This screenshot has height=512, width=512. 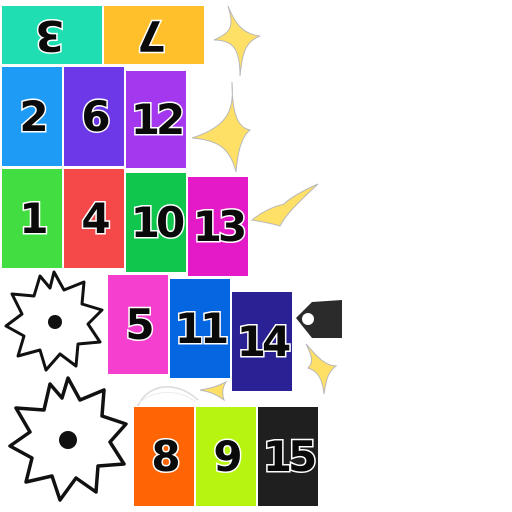 I want to click on tile-2: 2, so click(x=32, y=116).